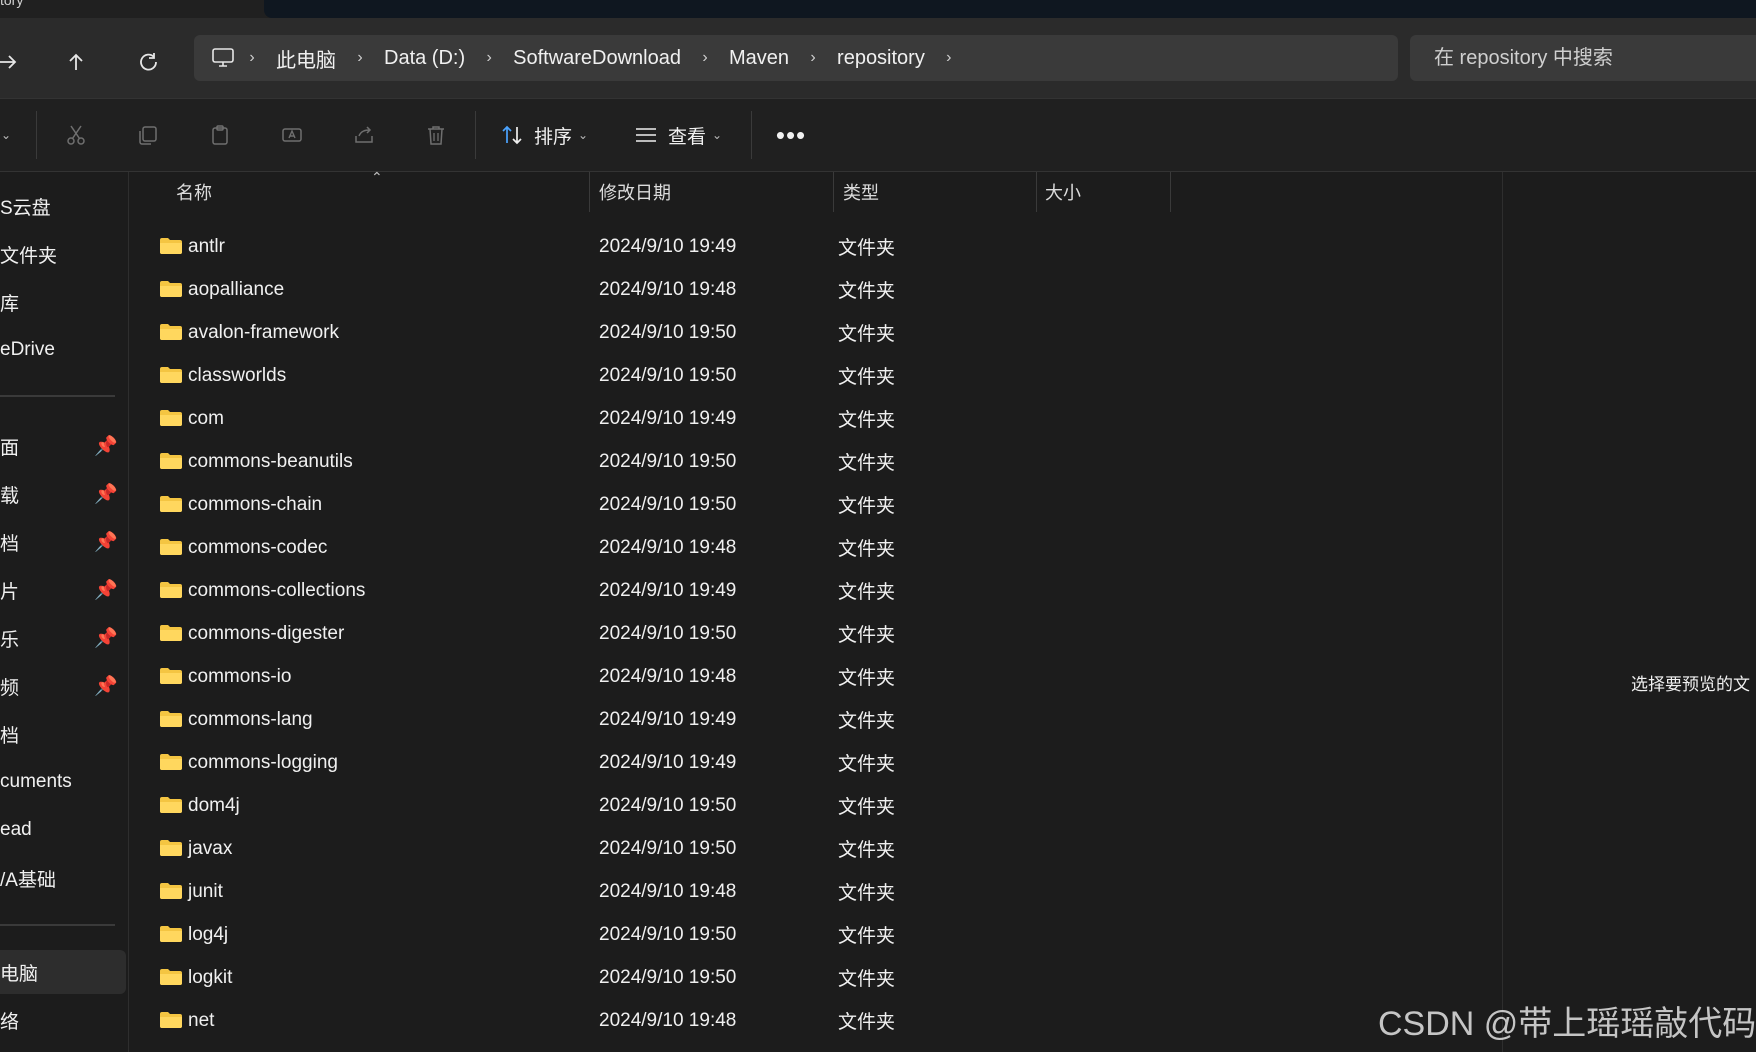  Describe the element at coordinates (63, 686) in the screenshot. I see `sidebar-item: 频 📌` at that location.